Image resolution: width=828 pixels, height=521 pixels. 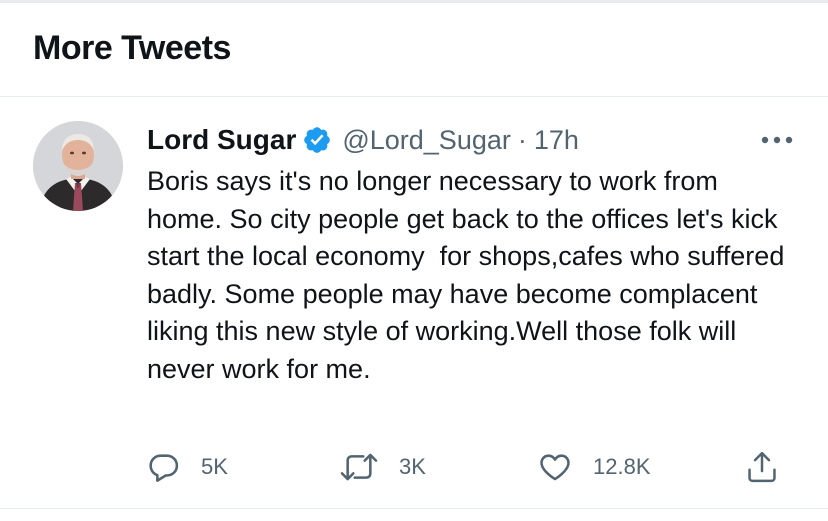 What do you see at coordinates (555, 467) in the screenshot?
I see `heart-icon` at bounding box center [555, 467].